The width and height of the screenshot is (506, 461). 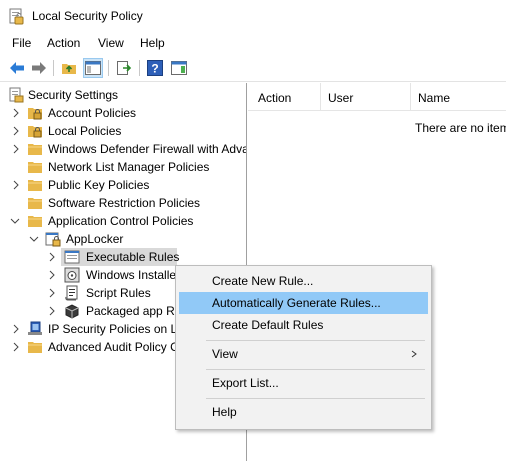 I want to click on menu-item-view: View, so click(x=303, y=354).